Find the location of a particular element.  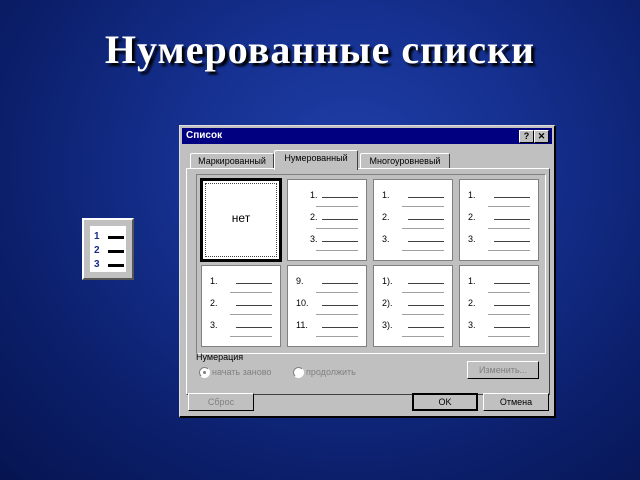

numbering-toolbar-button: 1 2 3 is located at coordinates (108, 249).